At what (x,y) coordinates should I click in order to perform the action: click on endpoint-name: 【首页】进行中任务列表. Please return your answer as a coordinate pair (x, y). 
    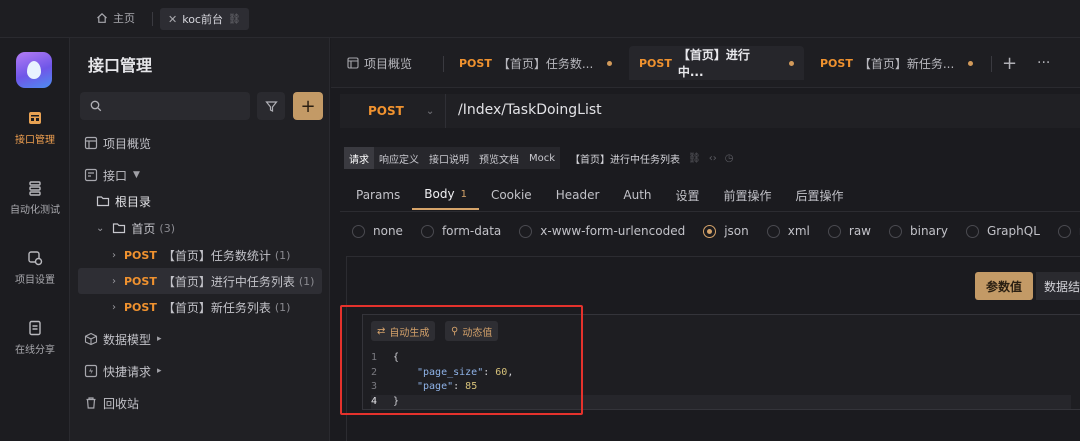
    Looking at the image, I should click on (228, 281).